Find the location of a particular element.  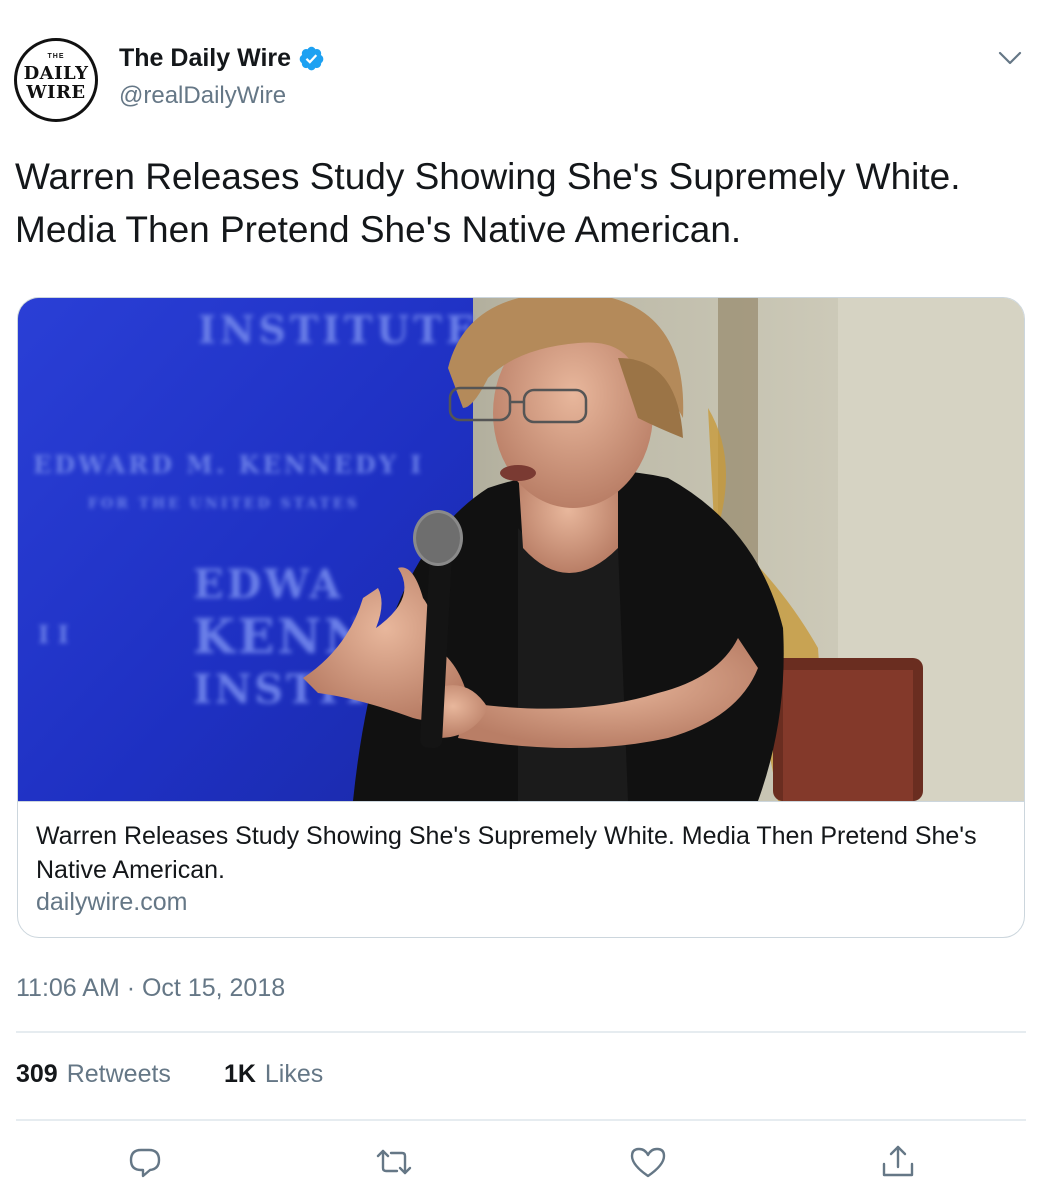

heart-icon is located at coordinates (648, 1162).